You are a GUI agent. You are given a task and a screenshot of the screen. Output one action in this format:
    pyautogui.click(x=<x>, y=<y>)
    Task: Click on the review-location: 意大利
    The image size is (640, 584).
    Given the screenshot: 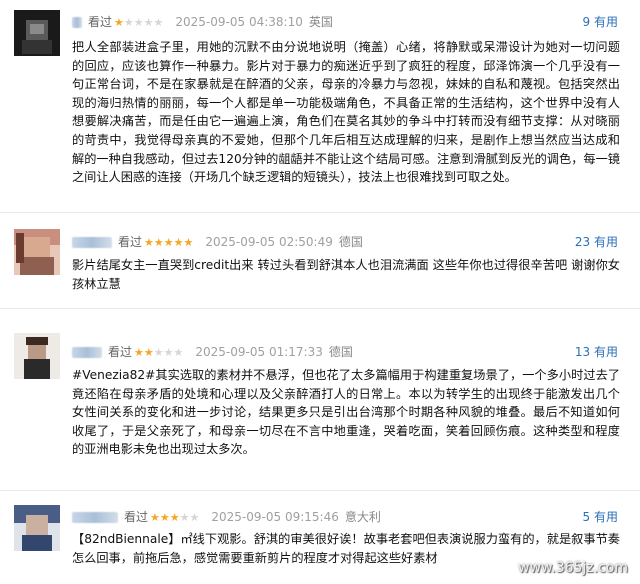 What is the action you would take?
    pyautogui.click(x=362, y=517)
    